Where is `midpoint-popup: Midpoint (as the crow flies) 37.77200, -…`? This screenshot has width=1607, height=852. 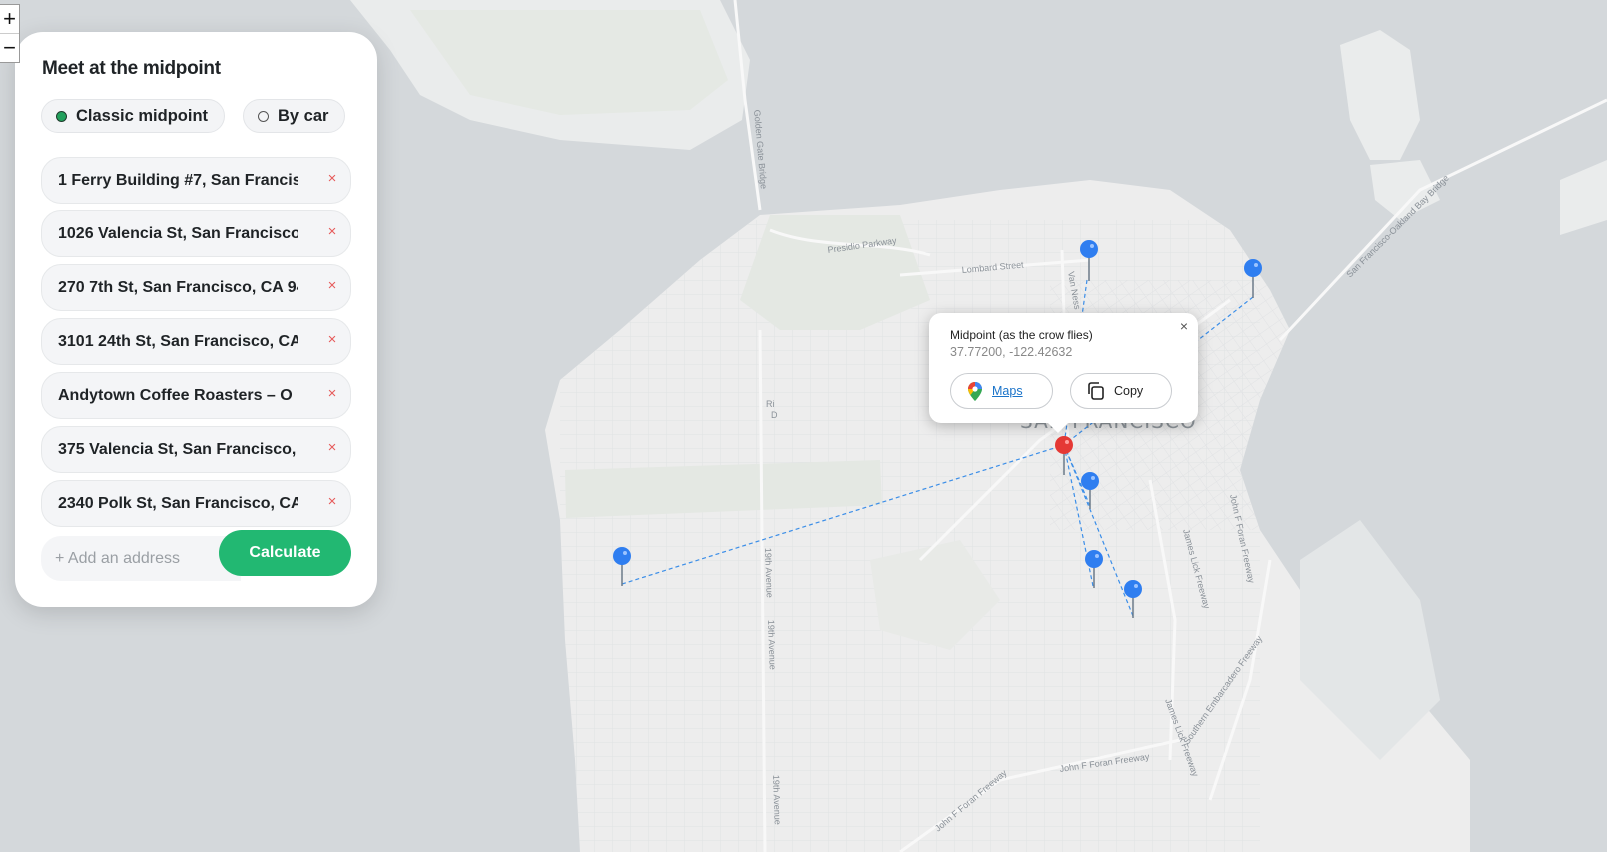 midpoint-popup: Midpoint (as the crow flies) 37.77200, -… is located at coordinates (1063, 373).